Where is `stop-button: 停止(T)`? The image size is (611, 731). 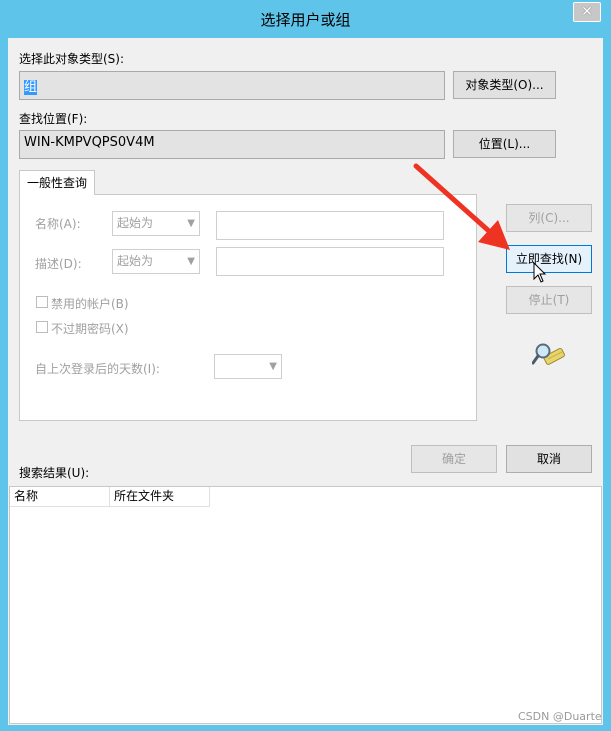 stop-button: 停止(T) is located at coordinates (549, 300).